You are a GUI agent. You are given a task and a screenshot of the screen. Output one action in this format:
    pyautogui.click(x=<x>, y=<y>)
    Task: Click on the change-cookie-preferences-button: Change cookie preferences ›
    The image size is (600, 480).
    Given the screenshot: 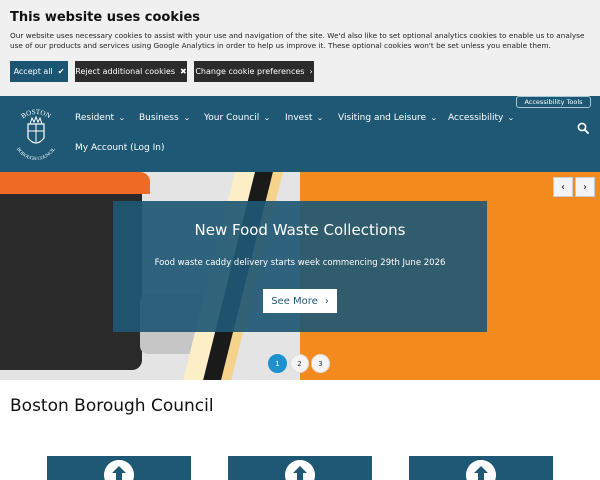 What is the action you would take?
    pyautogui.click(x=254, y=71)
    